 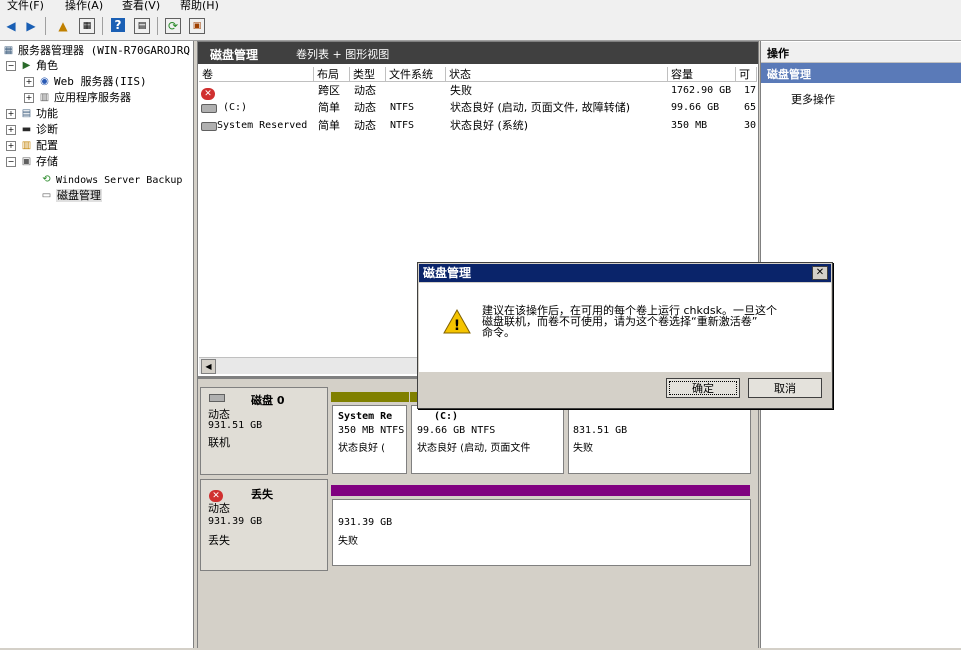 What do you see at coordinates (332, 74) in the screenshot?
I see `col-layout: 布局` at bounding box center [332, 74].